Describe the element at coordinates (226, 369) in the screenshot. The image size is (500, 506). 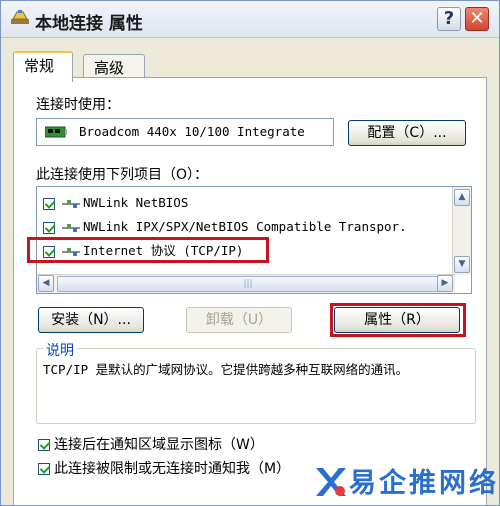
I see `description-text: TCP/IP 是默认的广域网协议。它提供跨越多种互联网络的通讯。` at that location.